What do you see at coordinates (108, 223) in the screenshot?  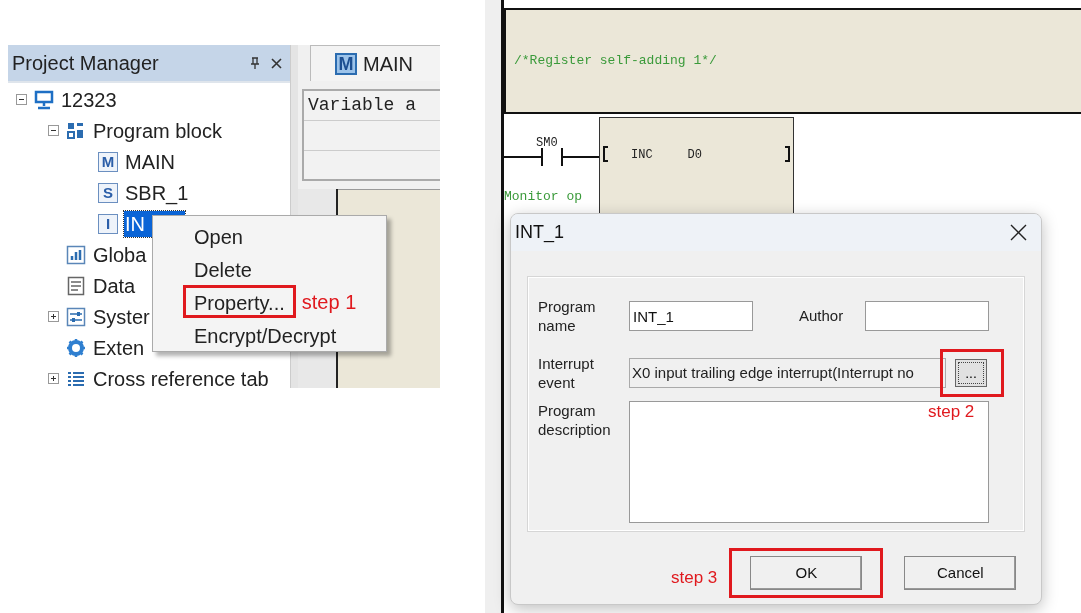 I see `program-icon: I` at bounding box center [108, 223].